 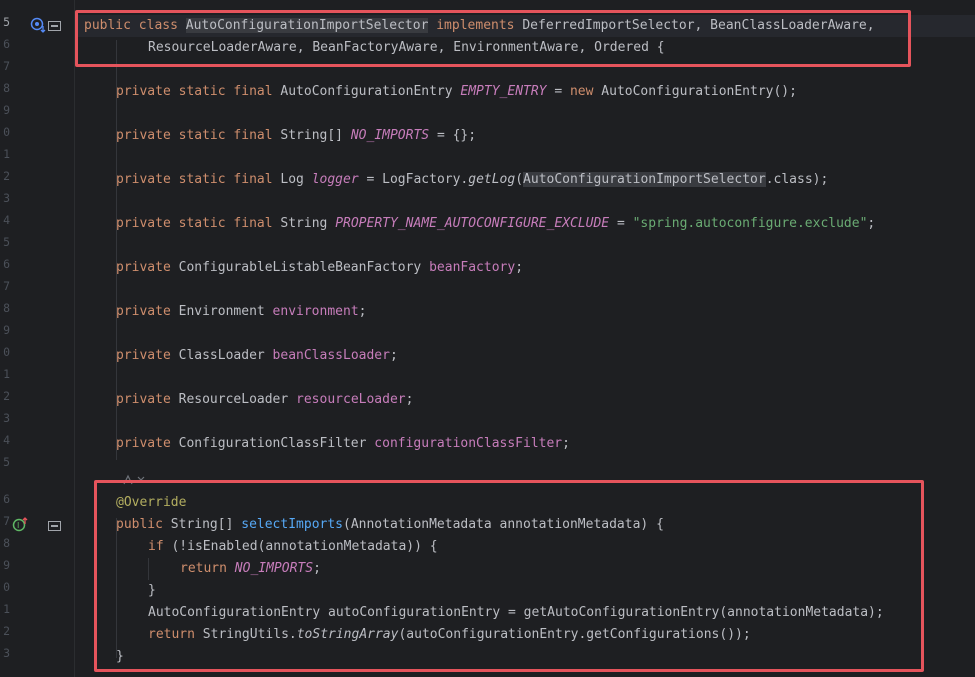 What do you see at coordinates (21, 527) in the screenshot?
I see `override-marker-icon: I` at bounding box center [21, 527].